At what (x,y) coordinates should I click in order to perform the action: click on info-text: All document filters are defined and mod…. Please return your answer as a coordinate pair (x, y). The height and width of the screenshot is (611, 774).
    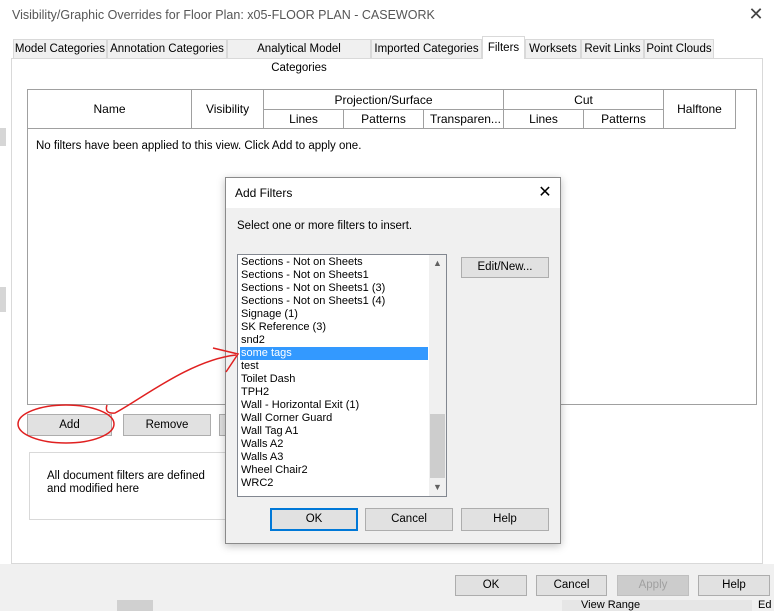
    Looking at the image, I should click on (126, 482).